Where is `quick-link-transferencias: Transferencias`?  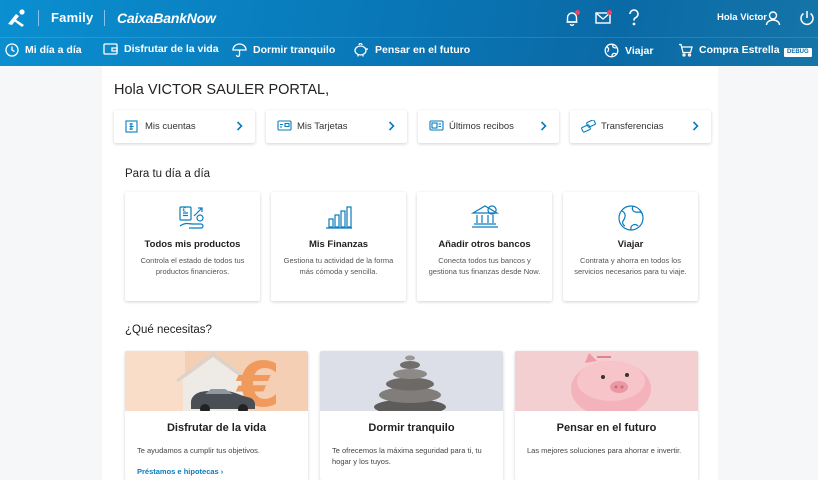 quick-link-transferencias: Transferencias is located at coordinates (640, 126).